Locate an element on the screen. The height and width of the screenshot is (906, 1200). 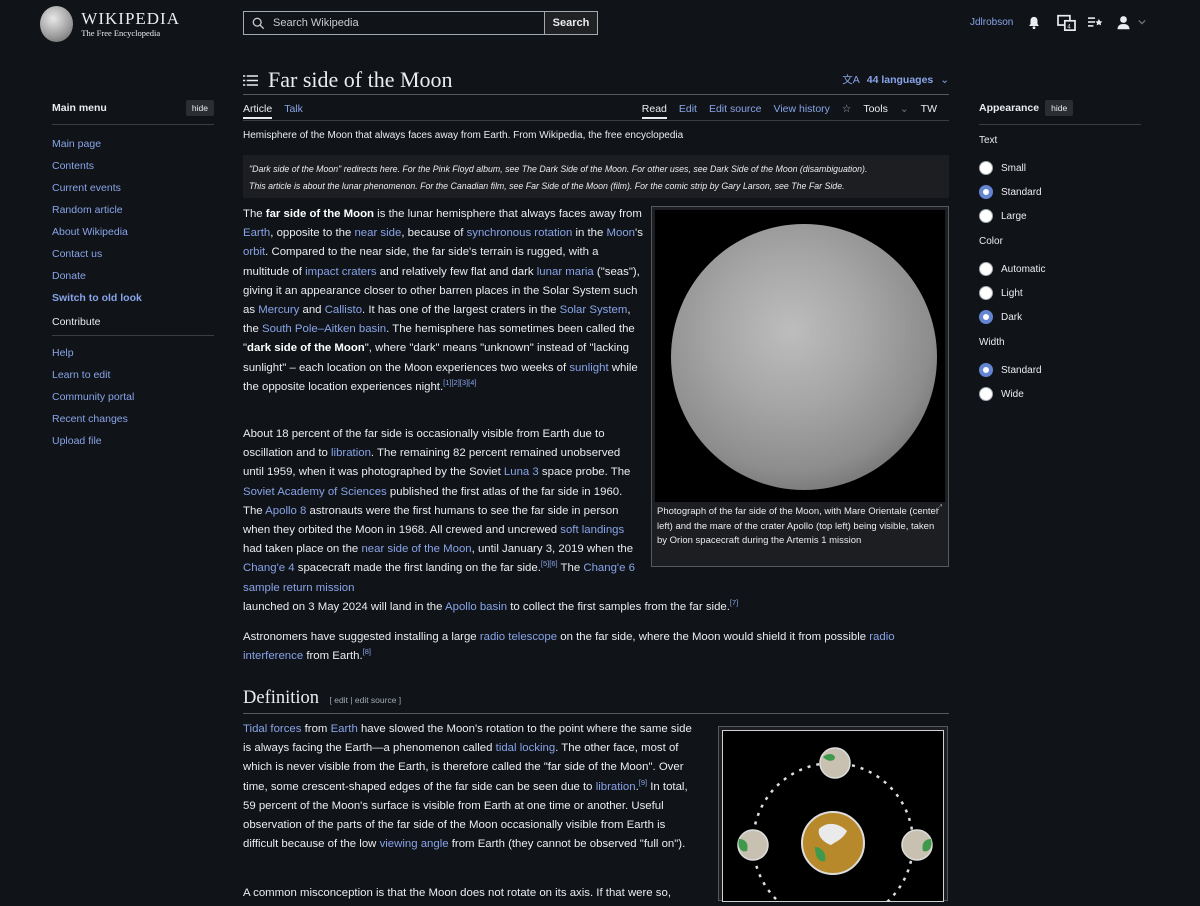
menu-help: Help is located at coordinates (63, 353).